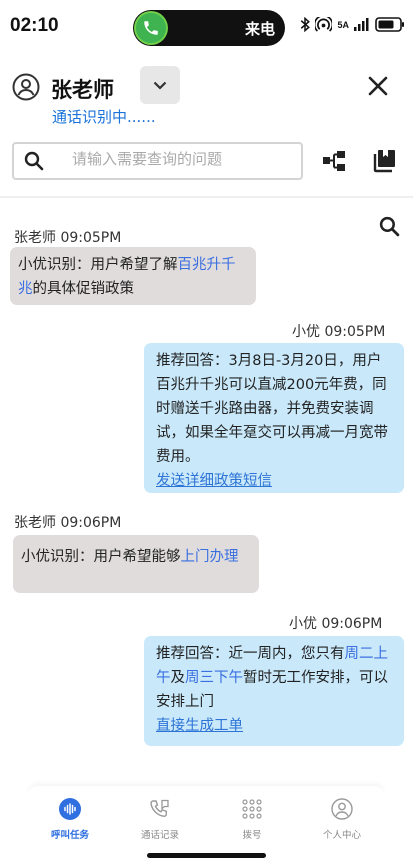 This screenshot has height=862, width=413. I want to click on message-sender: 小优 09:05PM, so click(339, 332).